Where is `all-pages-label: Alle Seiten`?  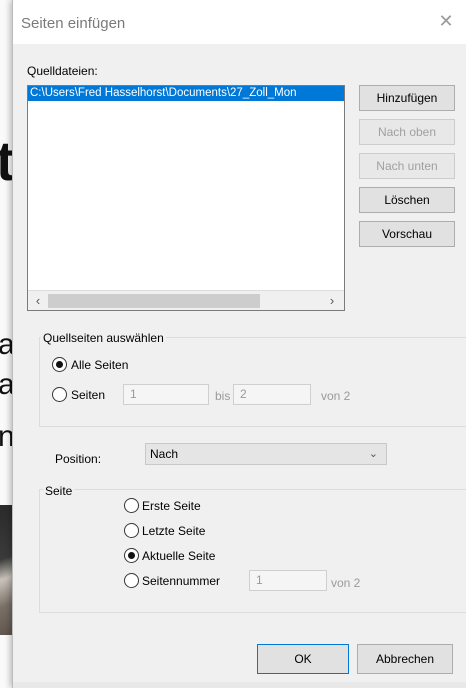 all-pages-label: Alle Seiten is located at coordinates (100, 365).